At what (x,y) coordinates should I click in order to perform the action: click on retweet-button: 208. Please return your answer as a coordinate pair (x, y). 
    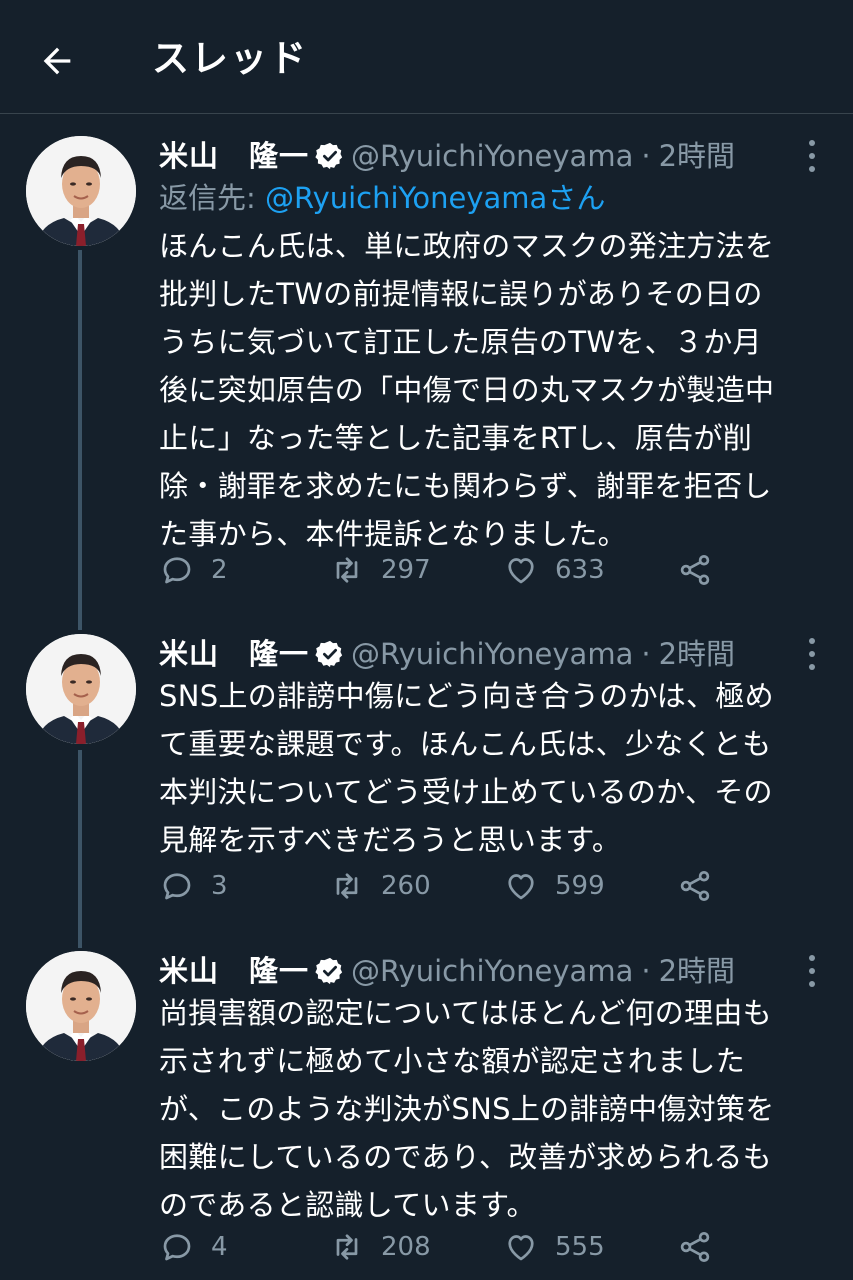
    Looking at the image, I should click on (380, 1247).